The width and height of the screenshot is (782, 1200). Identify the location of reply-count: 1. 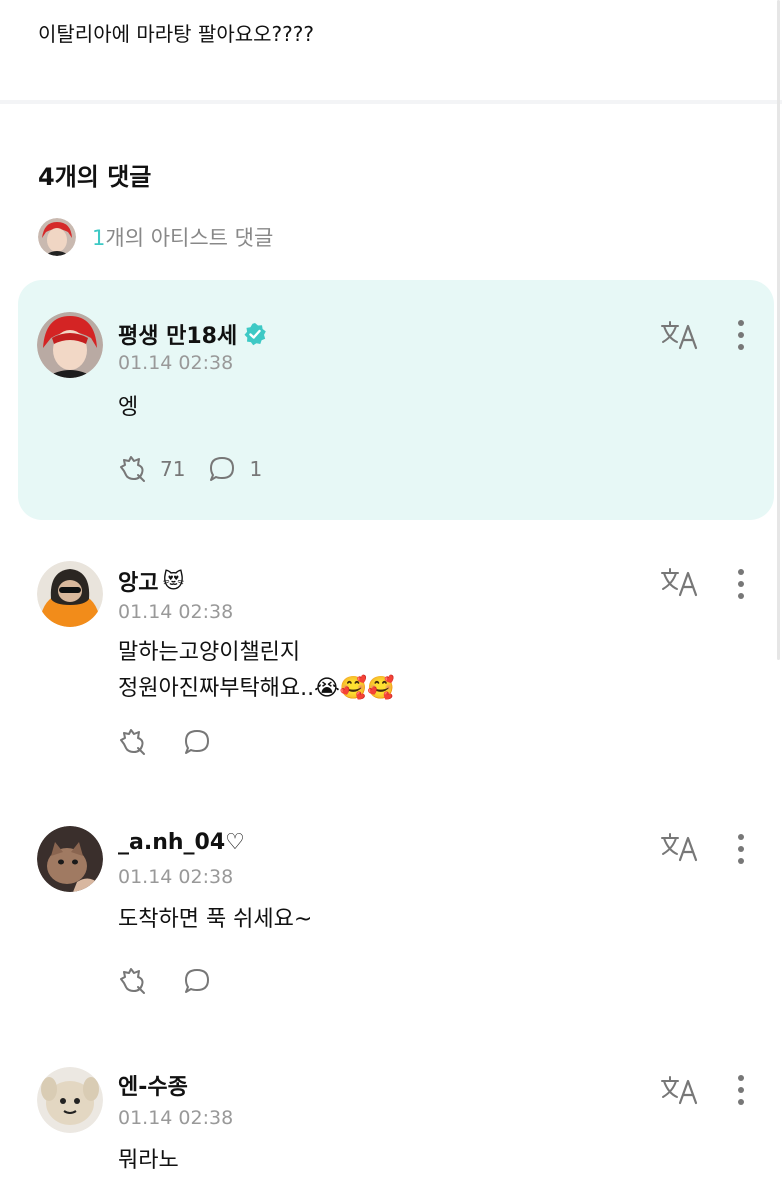
(256, 469).